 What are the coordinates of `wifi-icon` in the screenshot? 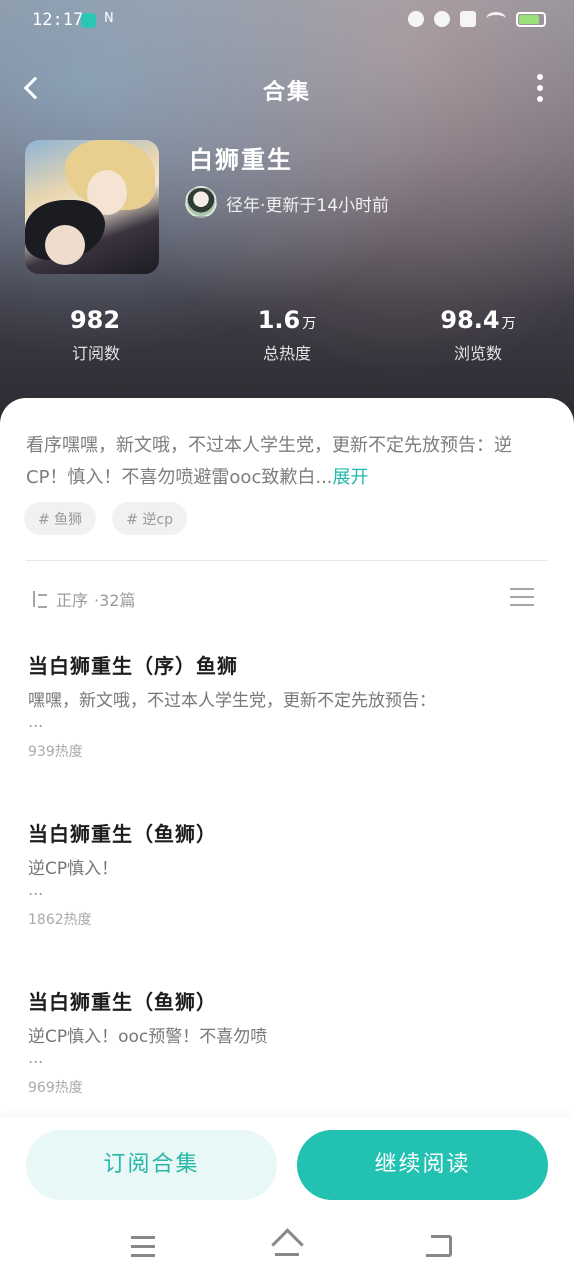 It's located at (496, 19).